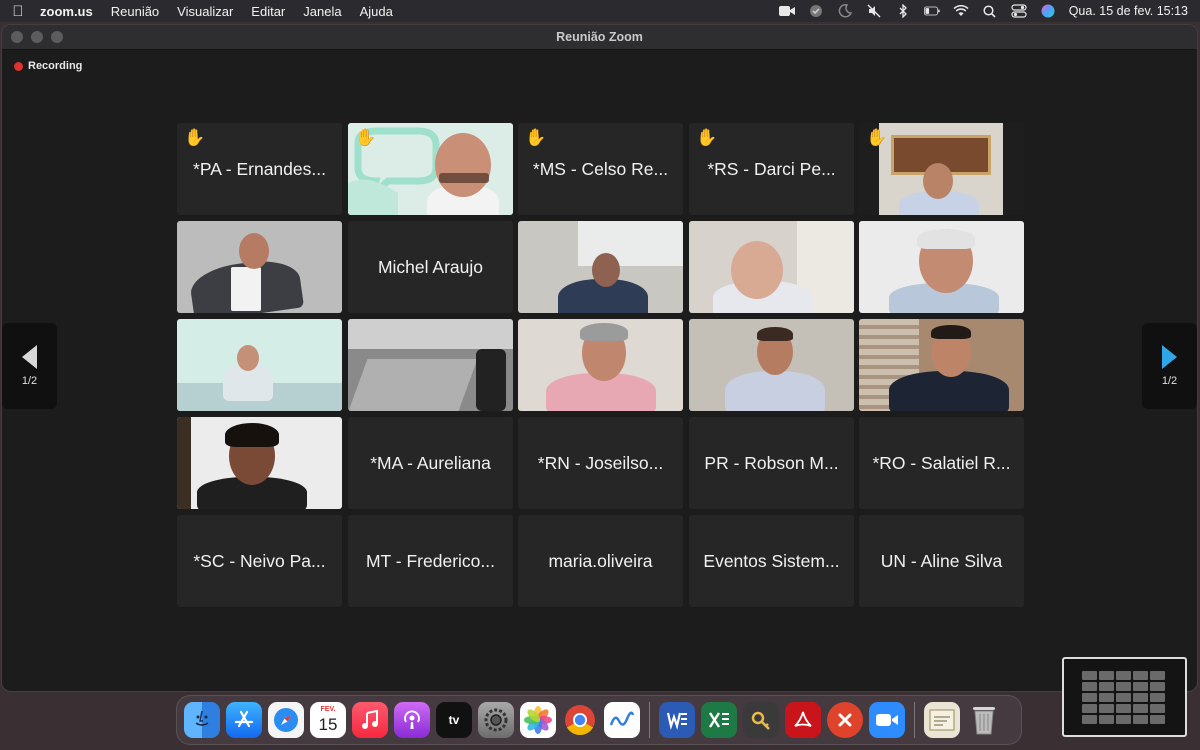 The height and width of the screenshot is (750, 1200). I want to click on participant-tile: UN - Aline Silva, so click(941, 561).